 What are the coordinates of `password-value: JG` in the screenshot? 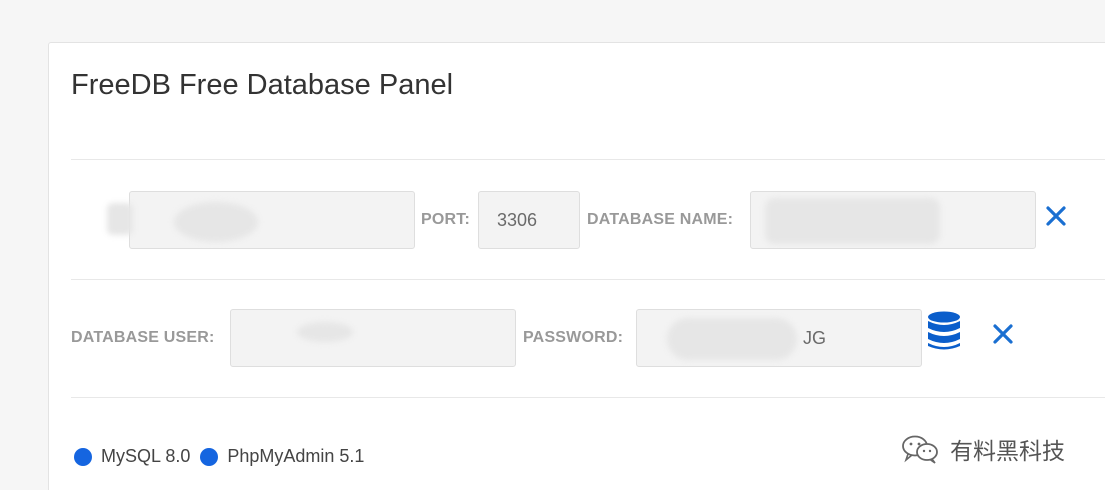 It's located at (815, 337).